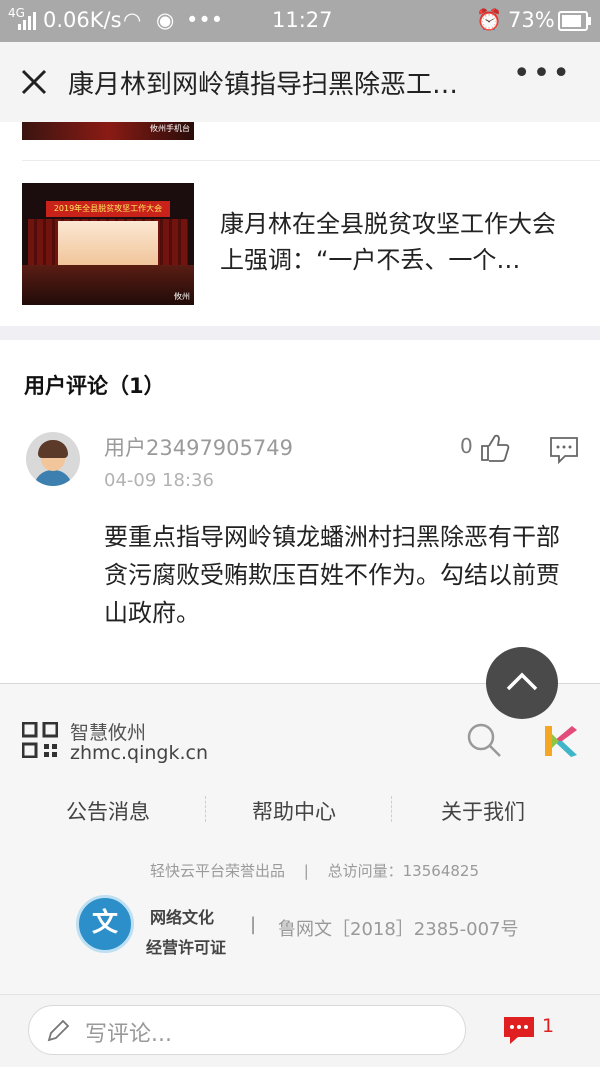 This screenshot has width=600, height=1067. Describe the element at coordinates (561, 741) in the screenshot. I see `k-logo-icon` at that location.